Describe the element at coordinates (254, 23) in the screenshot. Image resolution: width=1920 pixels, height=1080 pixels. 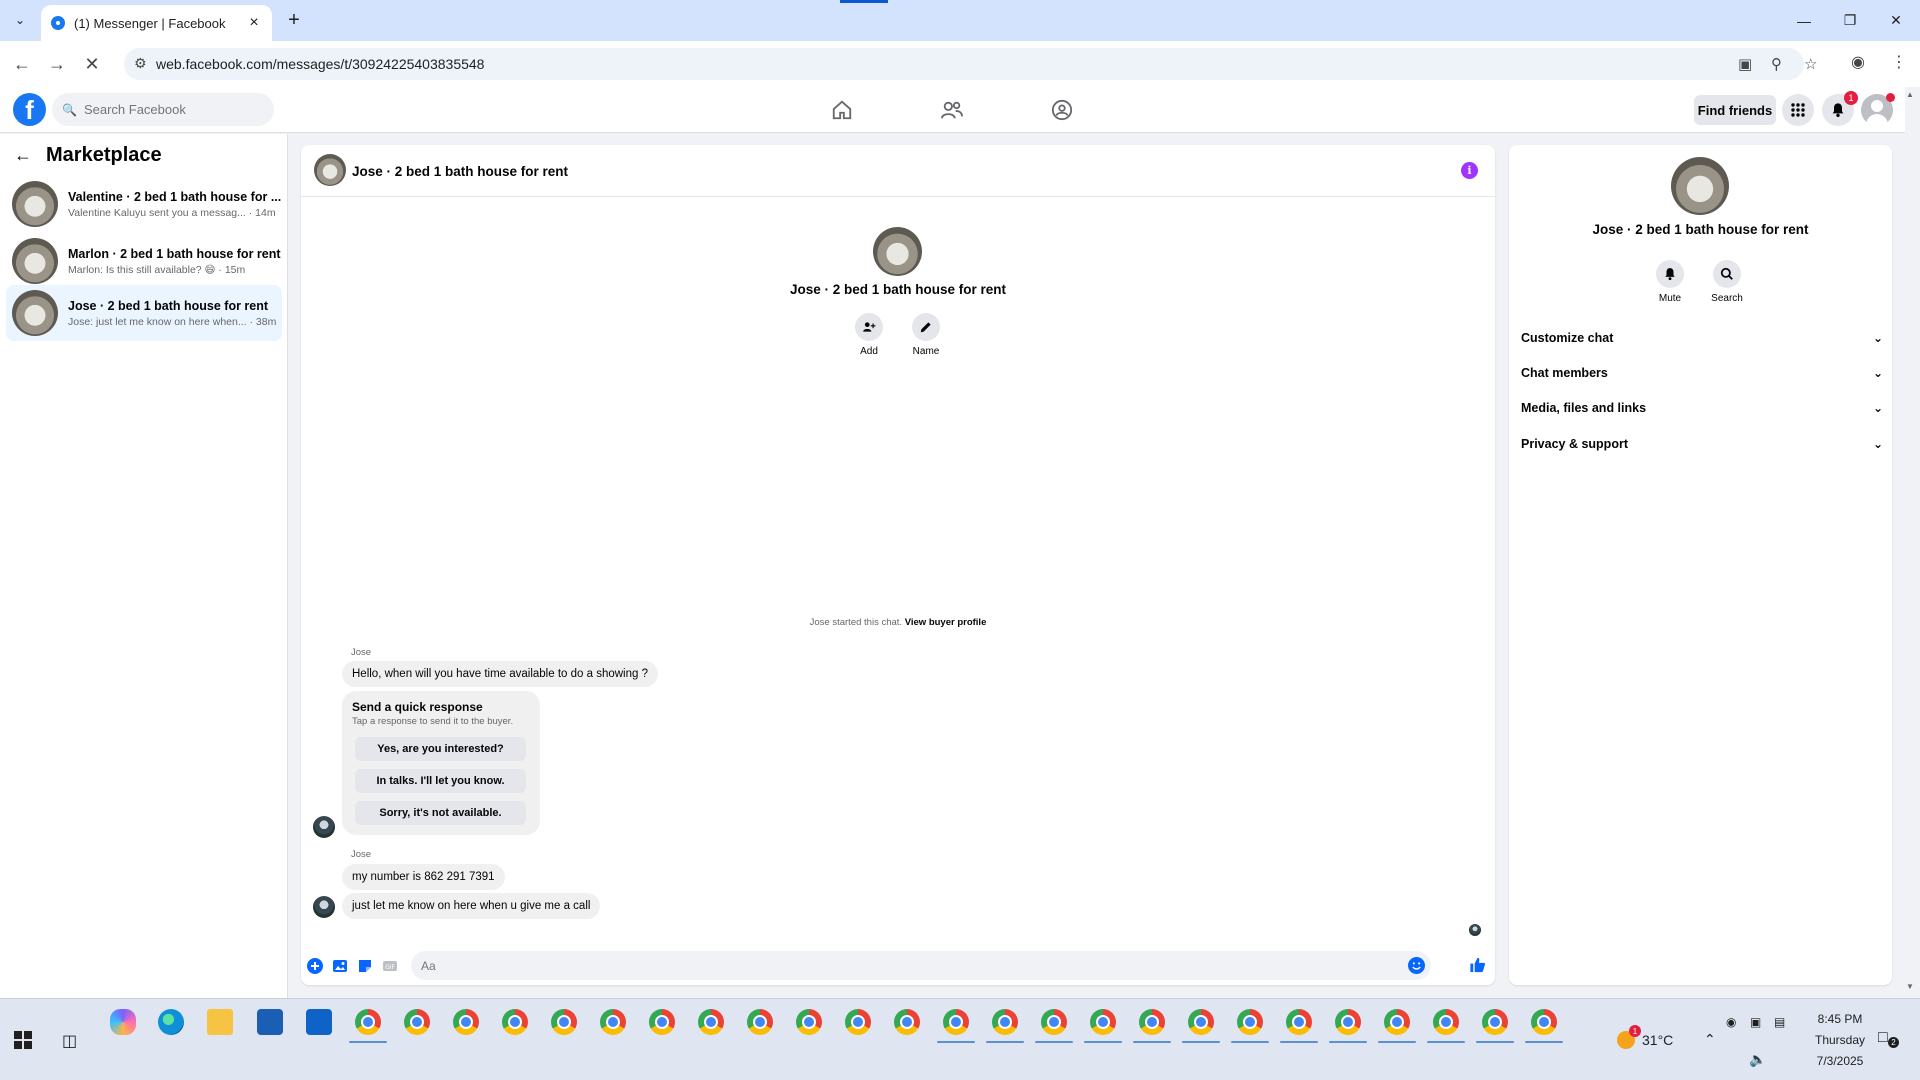
I see `close-tab-icon: ×` at that location.